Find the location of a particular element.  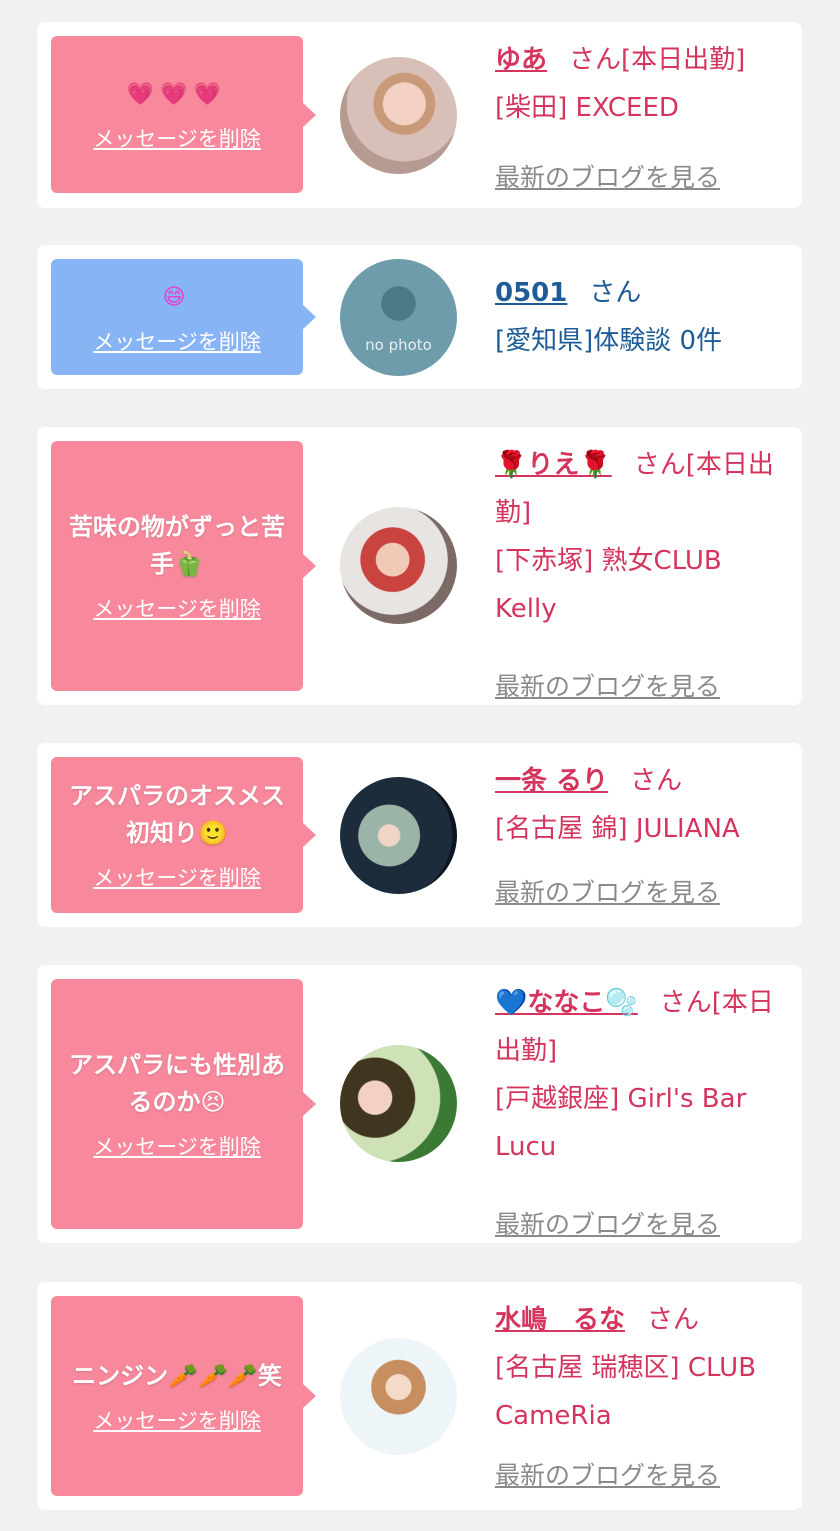

shop-label: [戸越銀座] Girl's Bar Lucu is located at coordinates (621, 1123).